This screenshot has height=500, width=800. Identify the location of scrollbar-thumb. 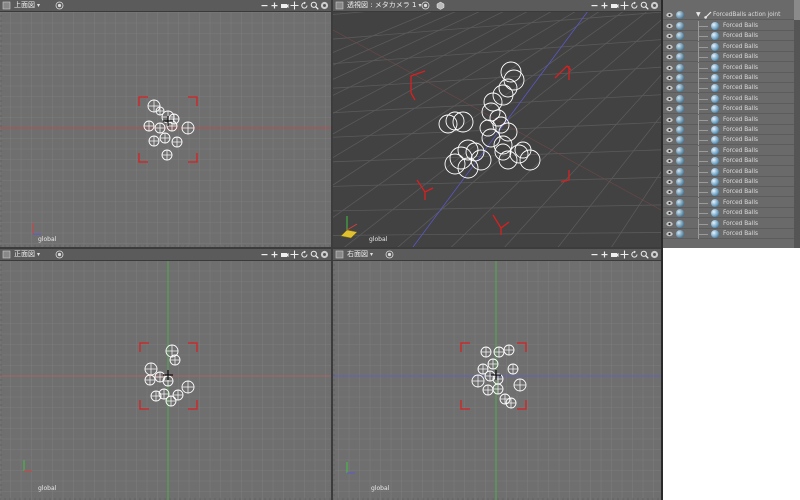
(797, 10).